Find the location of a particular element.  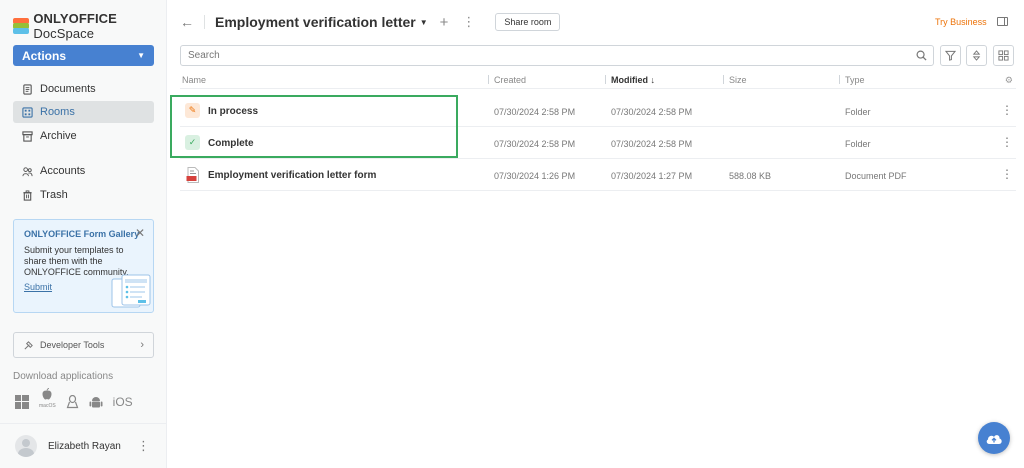

column-created: Created is located at coordinates (510, 80).